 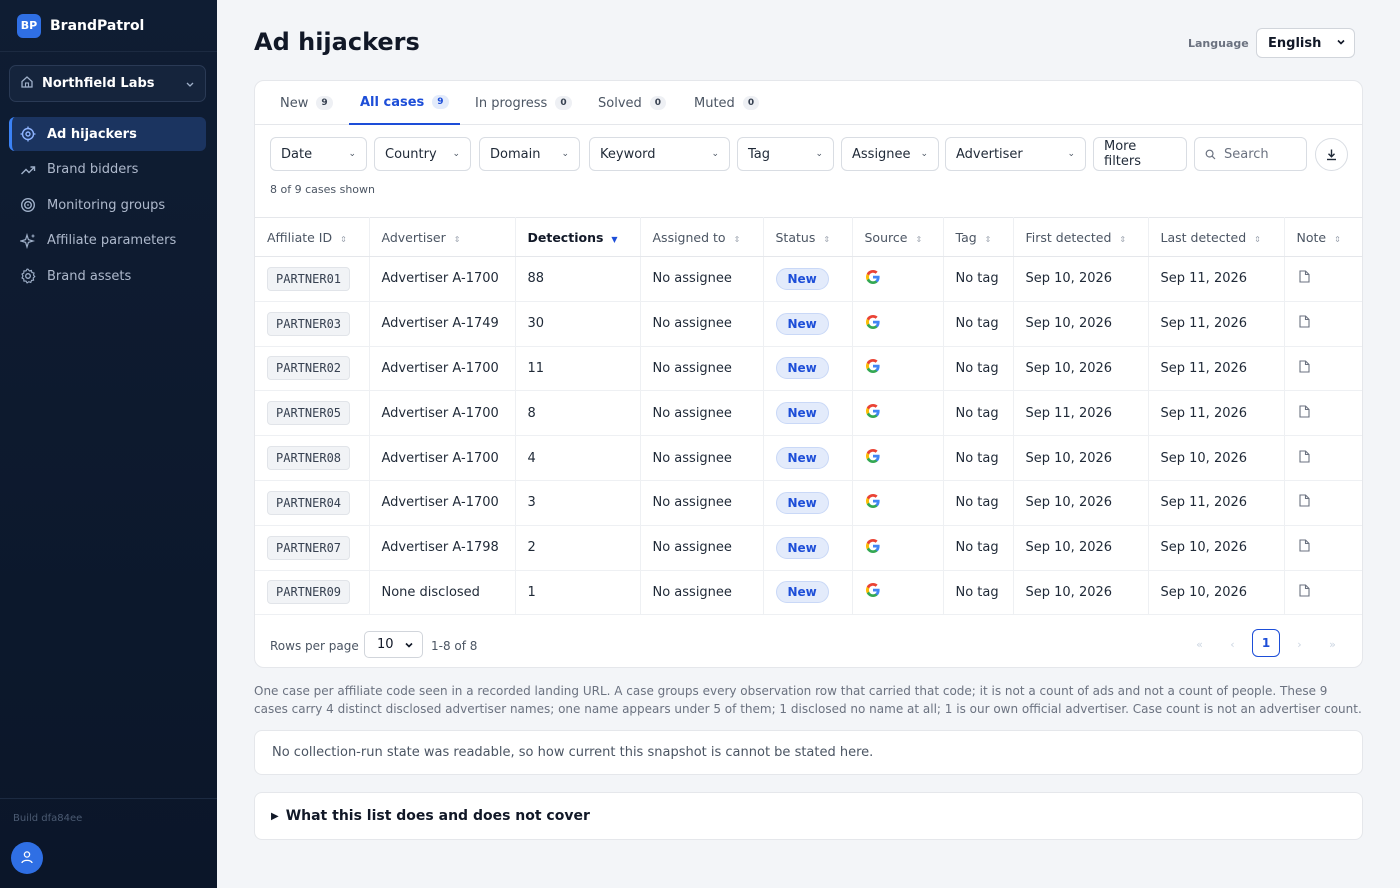 What do you see at coordinates (785, 154) in the screenshot?
I see `tag-filter: Tag ⌄` at bounding box center [785, 154].